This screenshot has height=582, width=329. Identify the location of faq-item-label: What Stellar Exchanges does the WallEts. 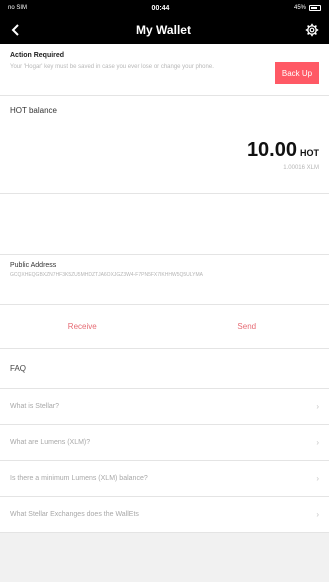
(74, 514).